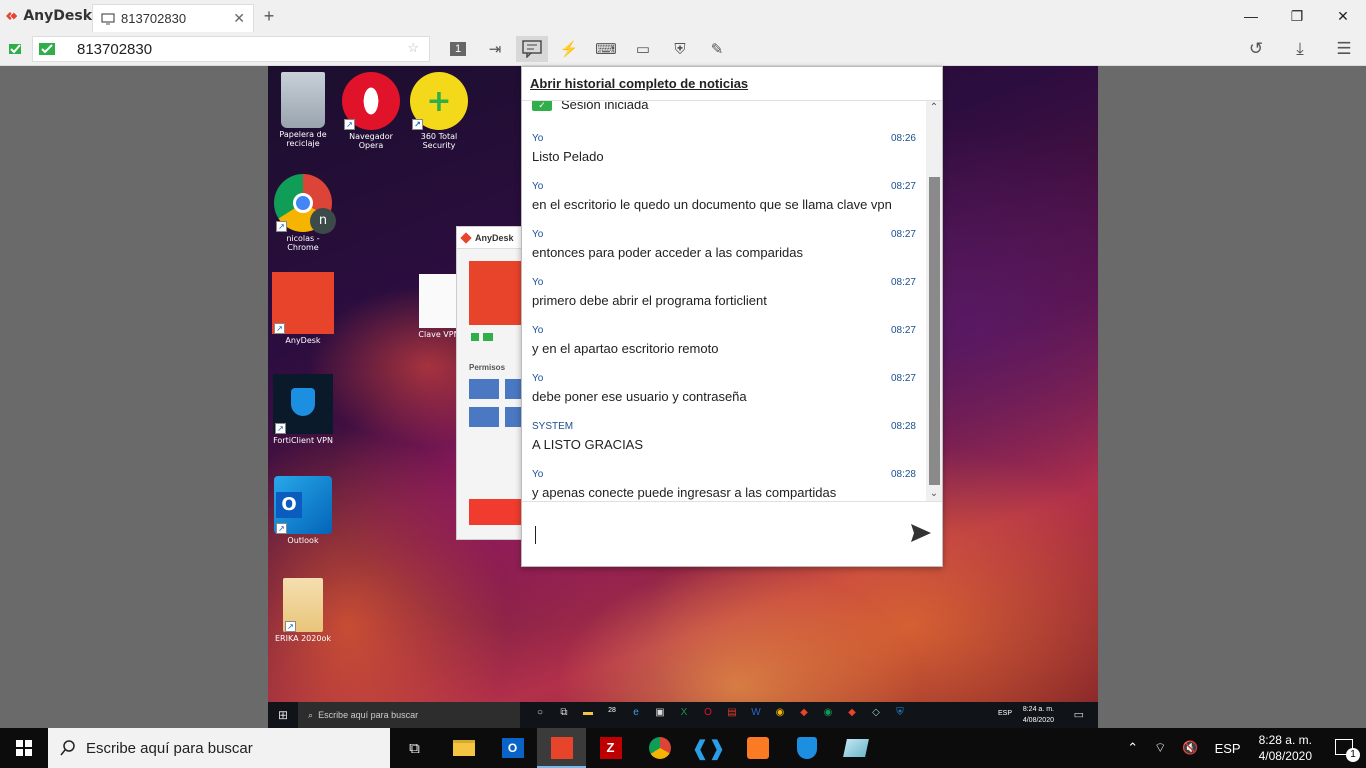 The height and width of the screenshot is (768, 1366). What do you see at coordinates (540, 715) in the screenshot?
I see `remote-cortana-icon: ○` at bounding box center [540, 715].